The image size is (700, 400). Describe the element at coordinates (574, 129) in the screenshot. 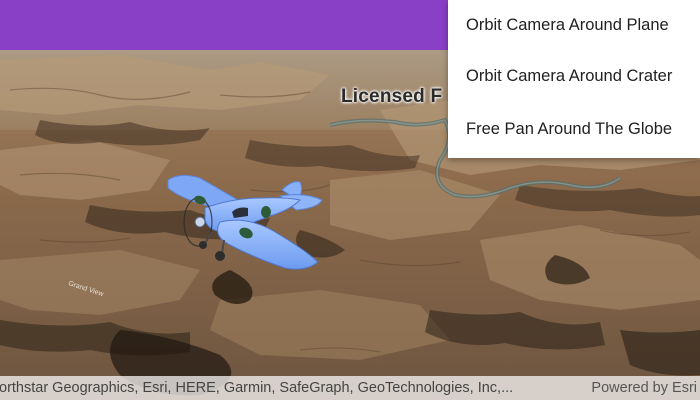

I see `menu-item-free-pan: Free Pan Around The Globe` at that location.